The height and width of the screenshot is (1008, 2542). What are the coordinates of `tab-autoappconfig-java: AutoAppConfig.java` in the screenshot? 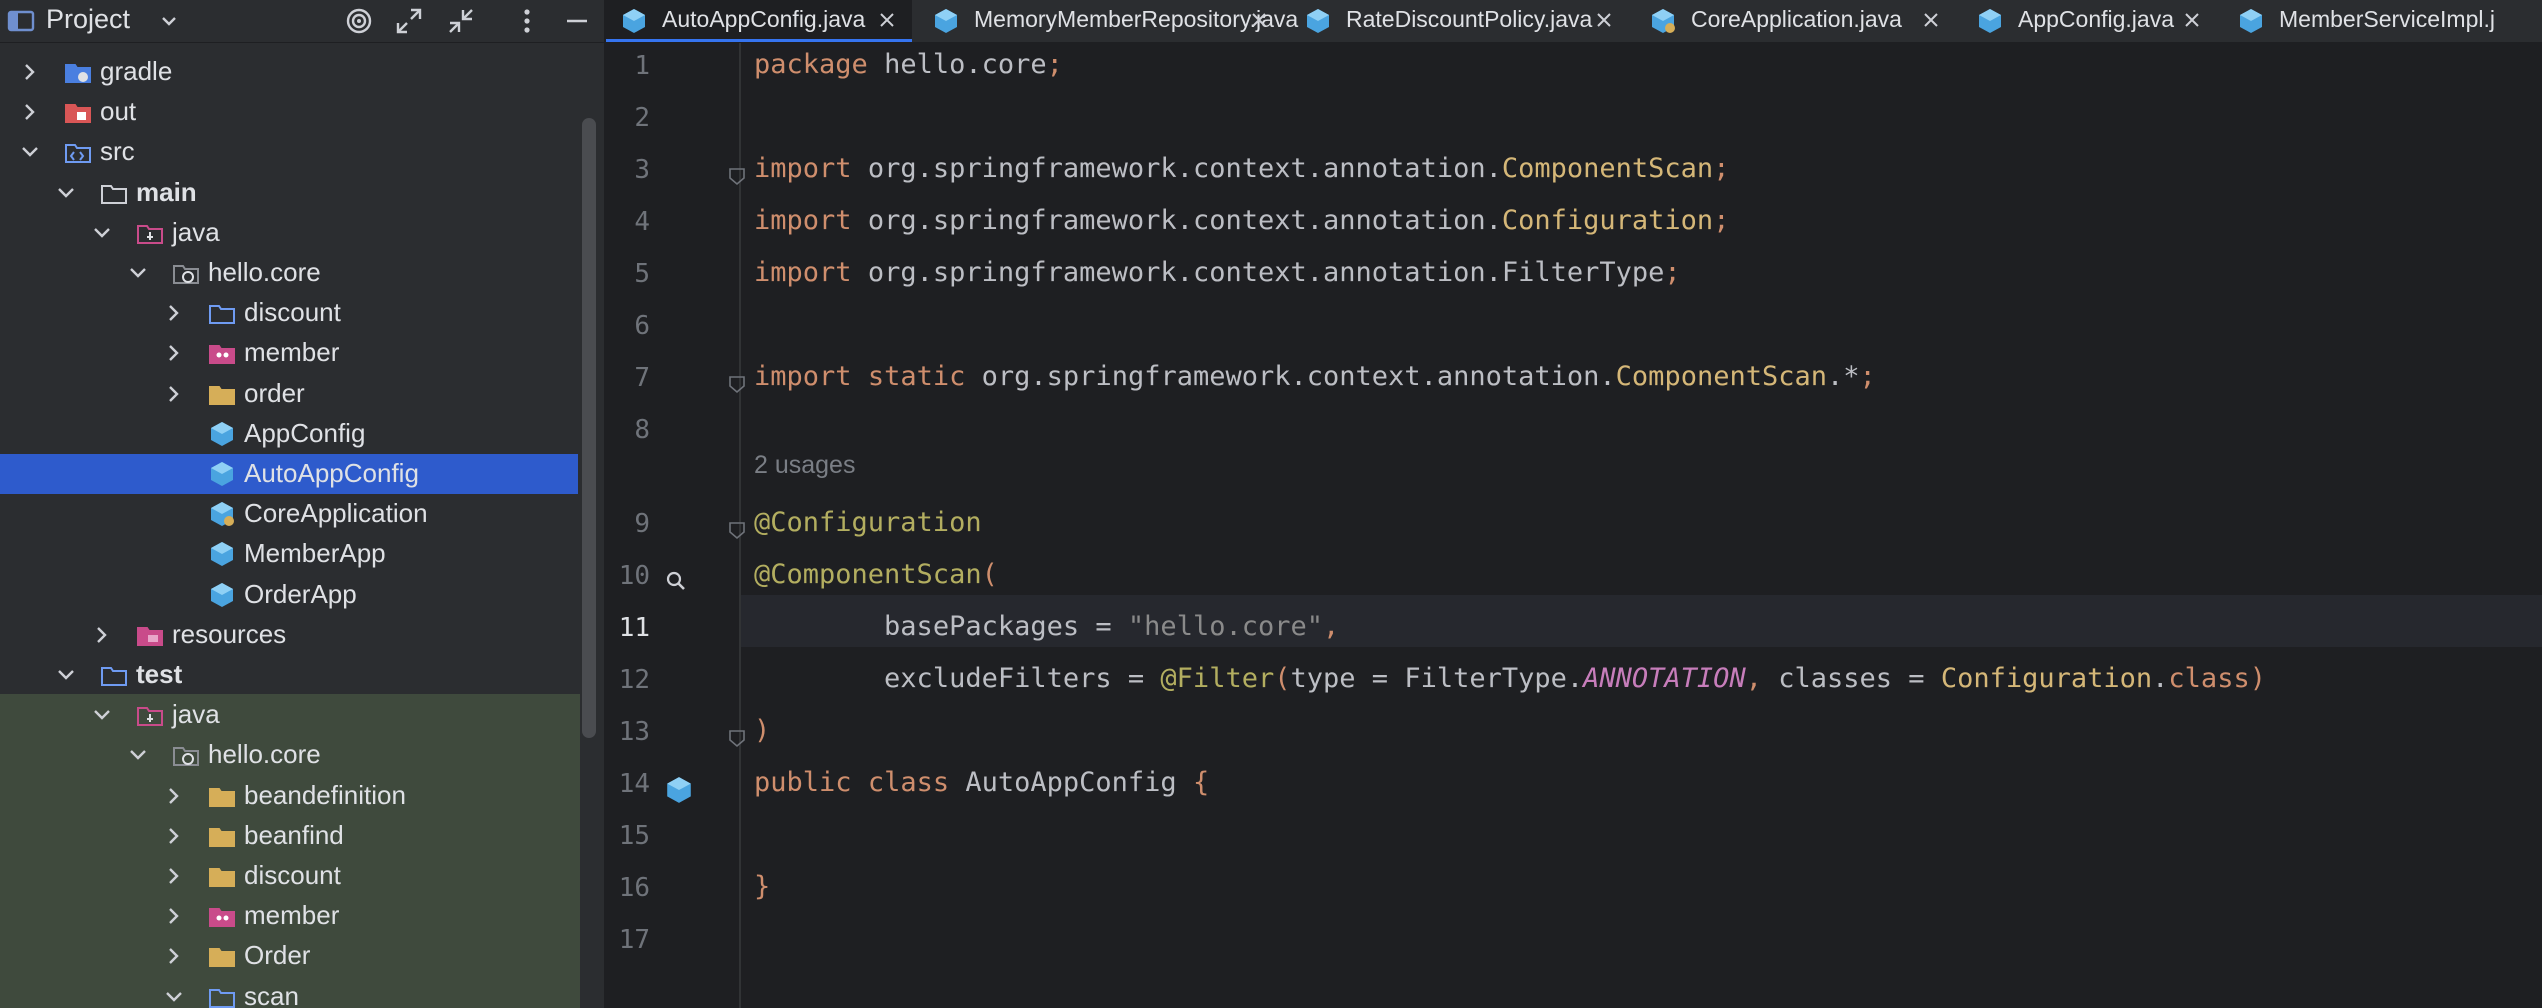 It's located at (759, 21).